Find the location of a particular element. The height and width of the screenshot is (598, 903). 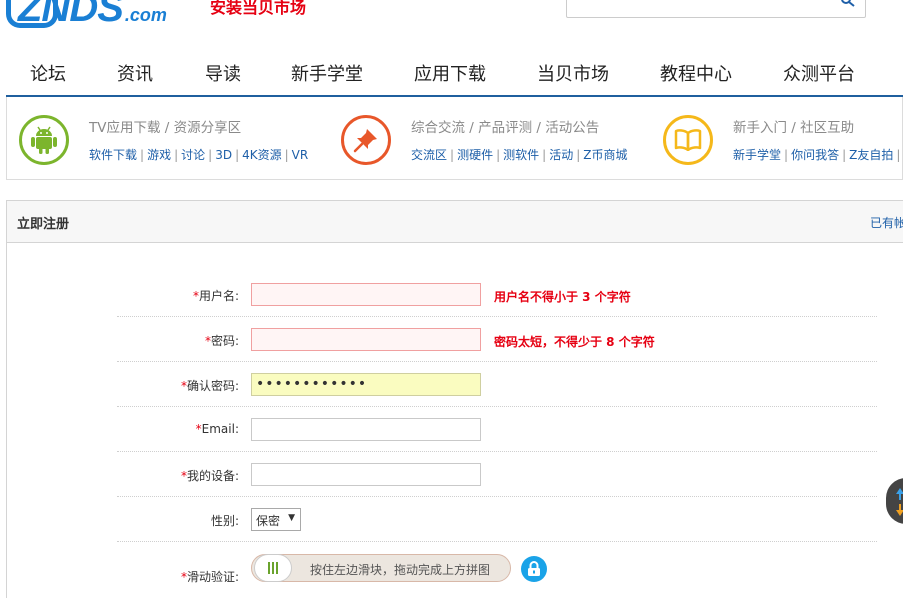

main-nav: 论坛 资讯 导读 新手学堂 应用下载 当贝市场 教程中心 众测平台 is located at coordinates (451, 76).